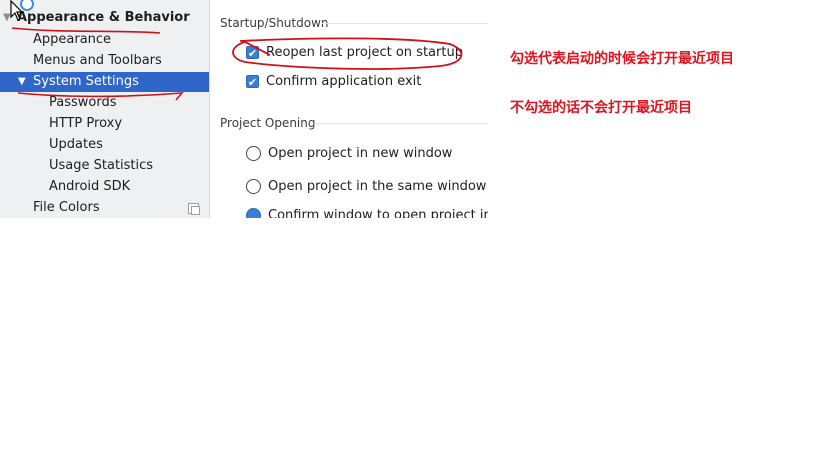 This screenshot has height=470, width=834. Describe the element at coordinates (378, 213) in the screenshot. I see `radio-label: Confirm window to open project in` at that location.